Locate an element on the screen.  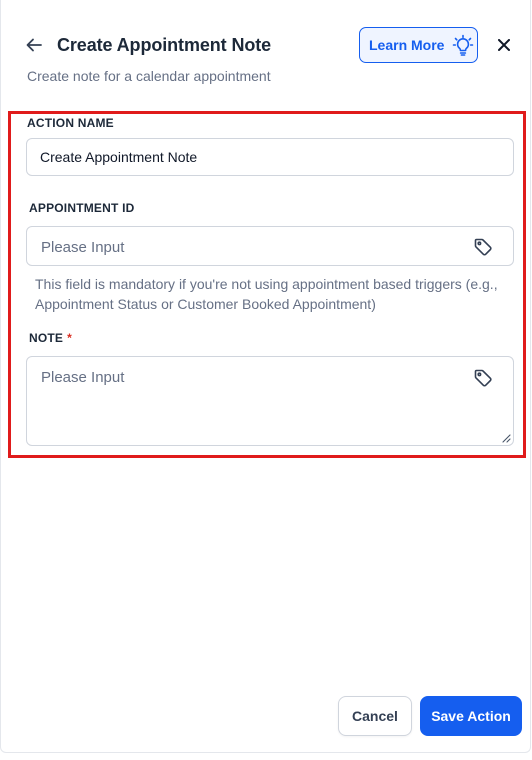
note-label: NOTE * is located at coordinates (50, 338).